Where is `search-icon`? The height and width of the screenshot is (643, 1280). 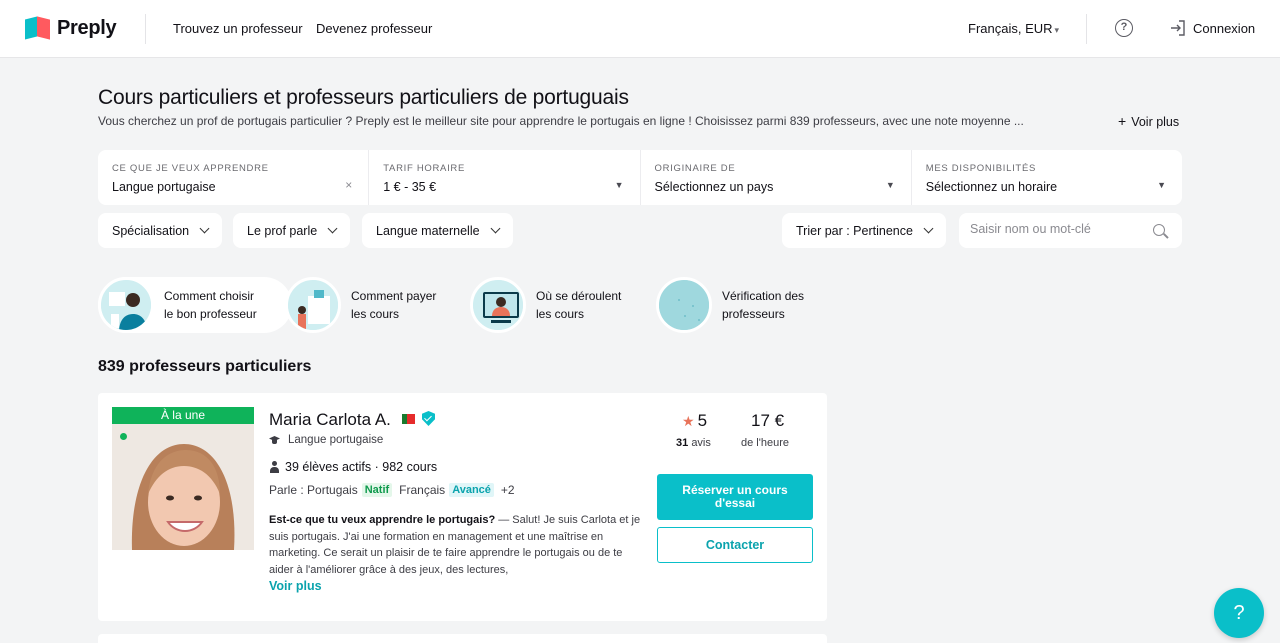 search-icon is located at coordinates (1159, 230).